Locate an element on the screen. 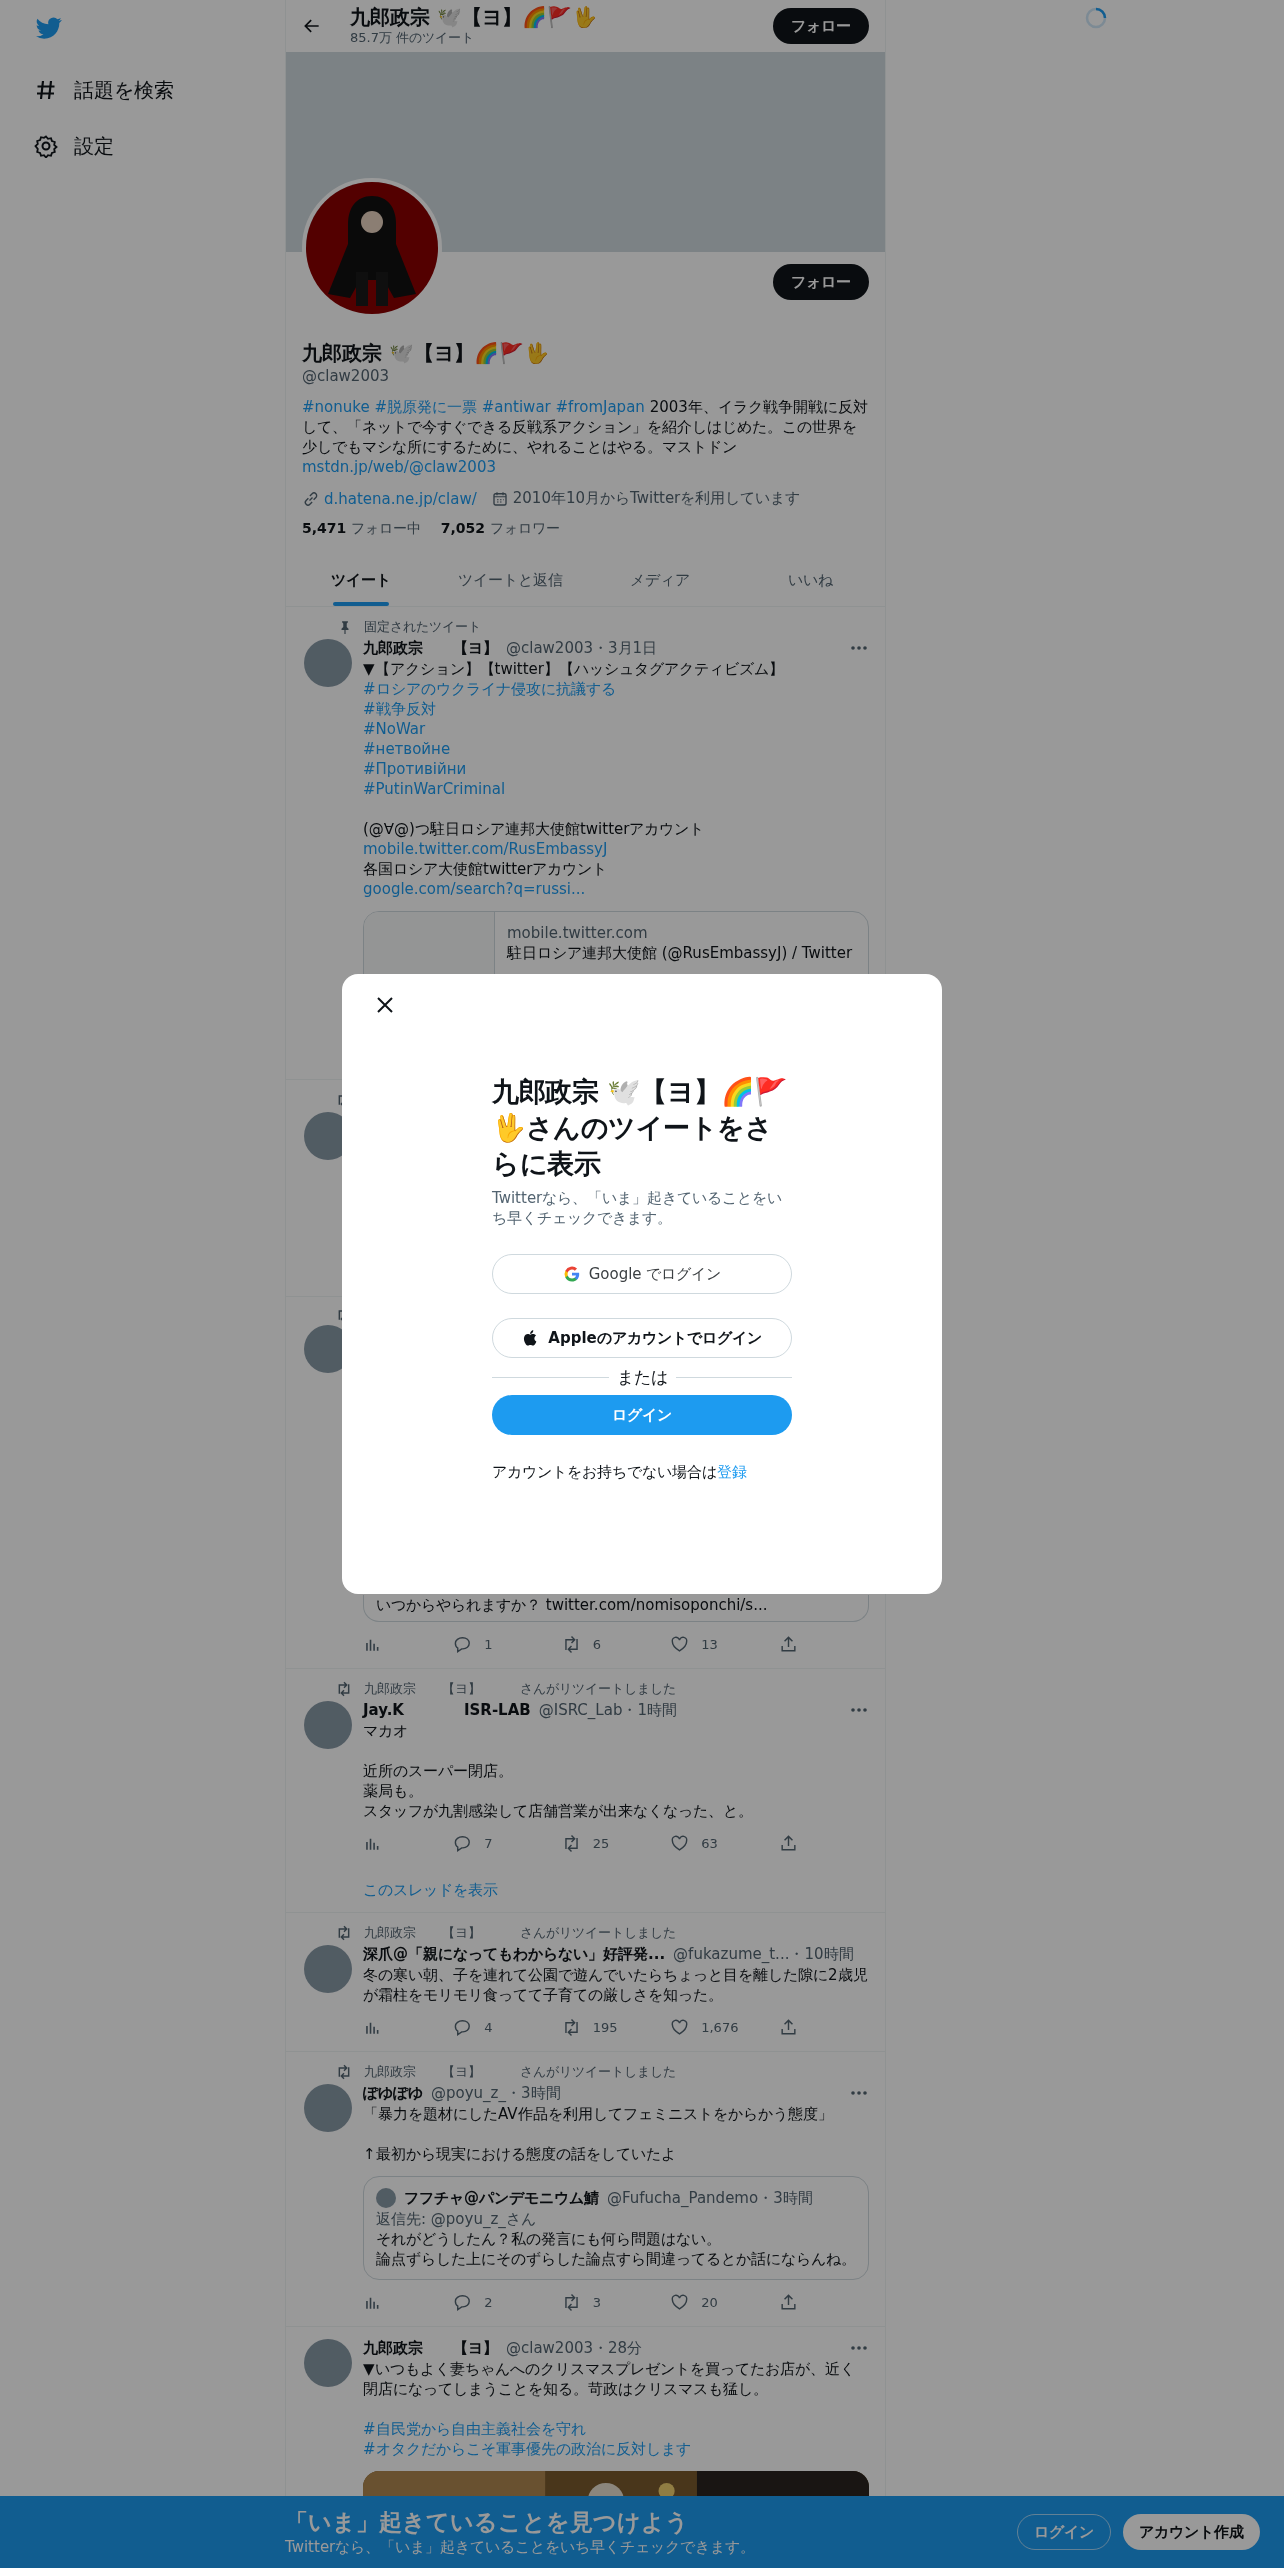  author-name: Jay.K ISR-LAB is located at coordinates (447, 1710).